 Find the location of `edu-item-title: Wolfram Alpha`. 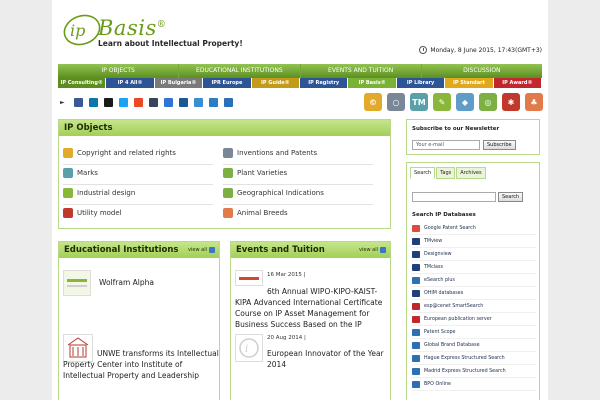

edu-item-title: Wolfram Alpha is located at coordinates (159, 282).